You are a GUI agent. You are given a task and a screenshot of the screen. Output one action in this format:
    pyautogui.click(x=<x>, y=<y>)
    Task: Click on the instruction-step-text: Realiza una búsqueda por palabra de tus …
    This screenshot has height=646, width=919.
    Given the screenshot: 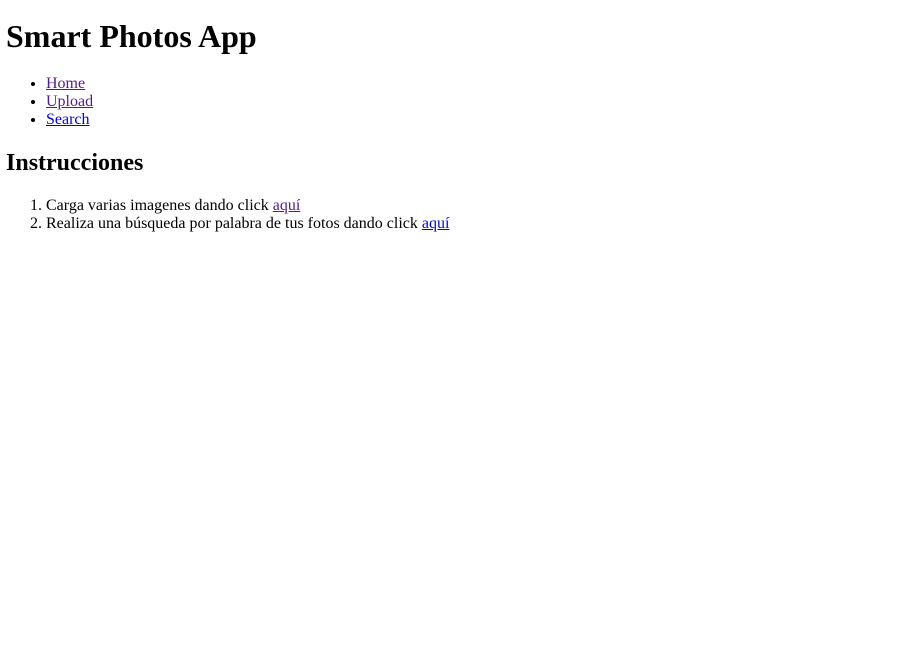 What is the action you would take?
    pyautogui.click(x=234, y=223)
    